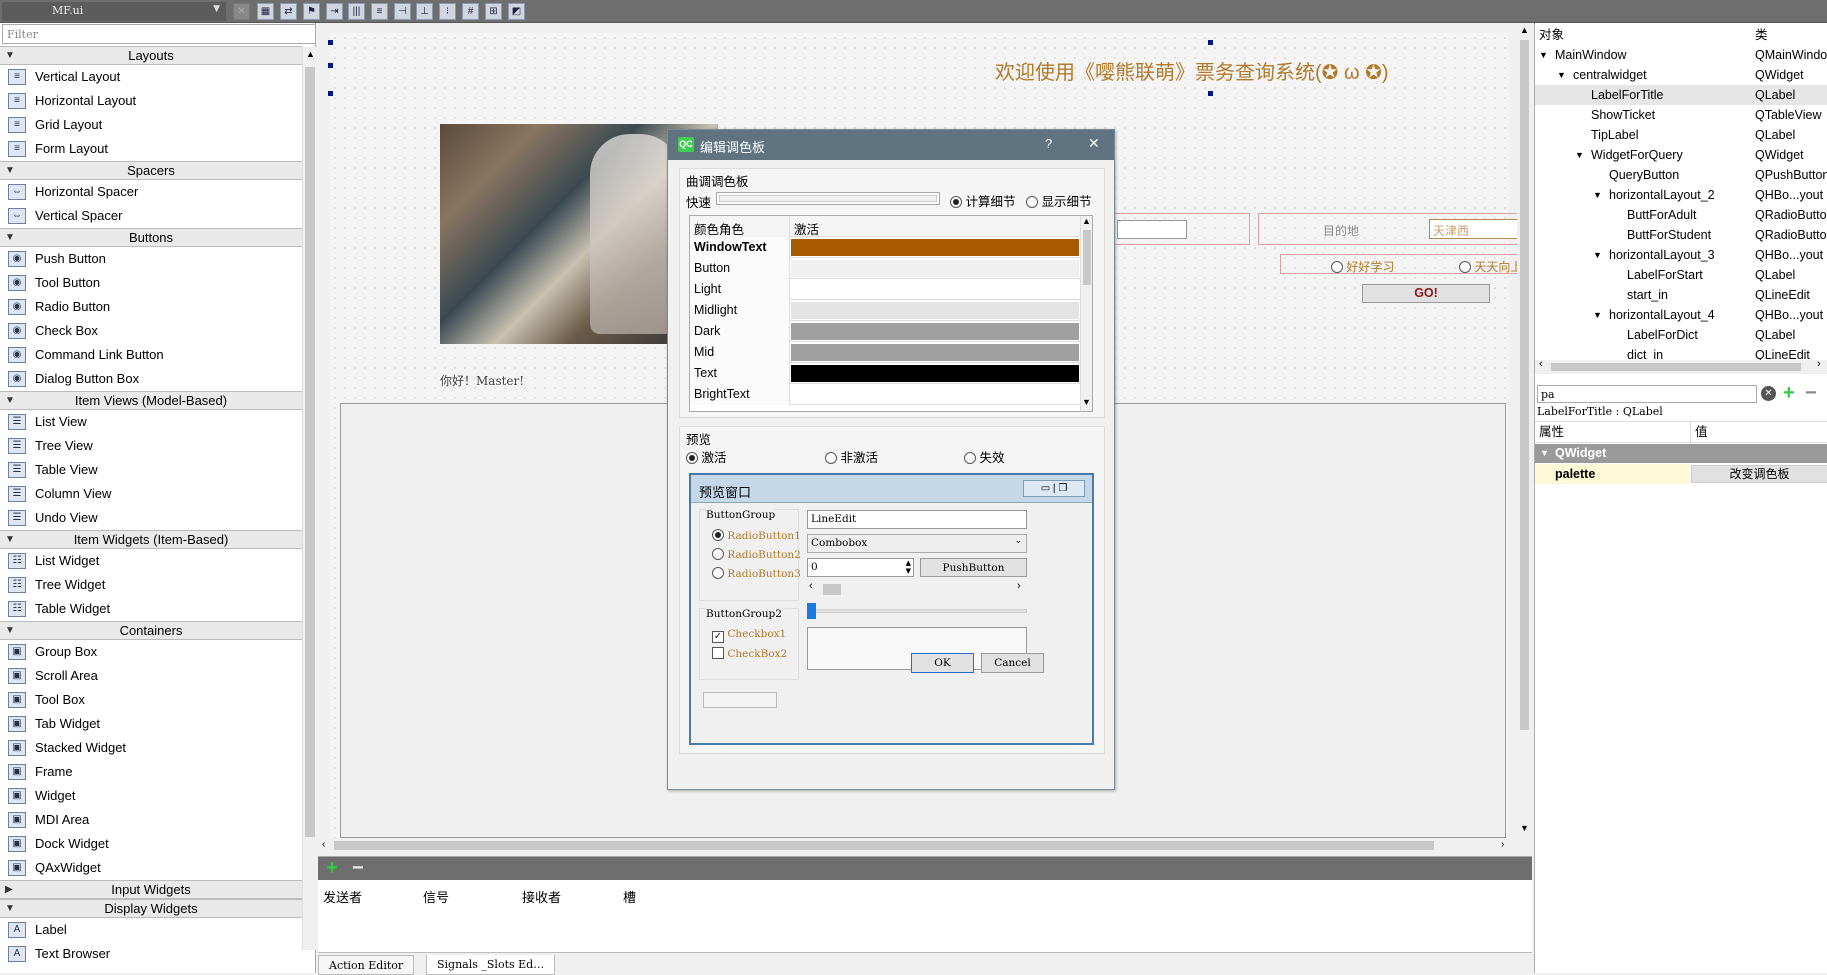 Image resolution: width=1827 pixels, height=975 pixels. What do you see at coordinates (151, 954) in the screenshot?
I see `widget-item: A Text Browser` at bounding box center [151, 954].